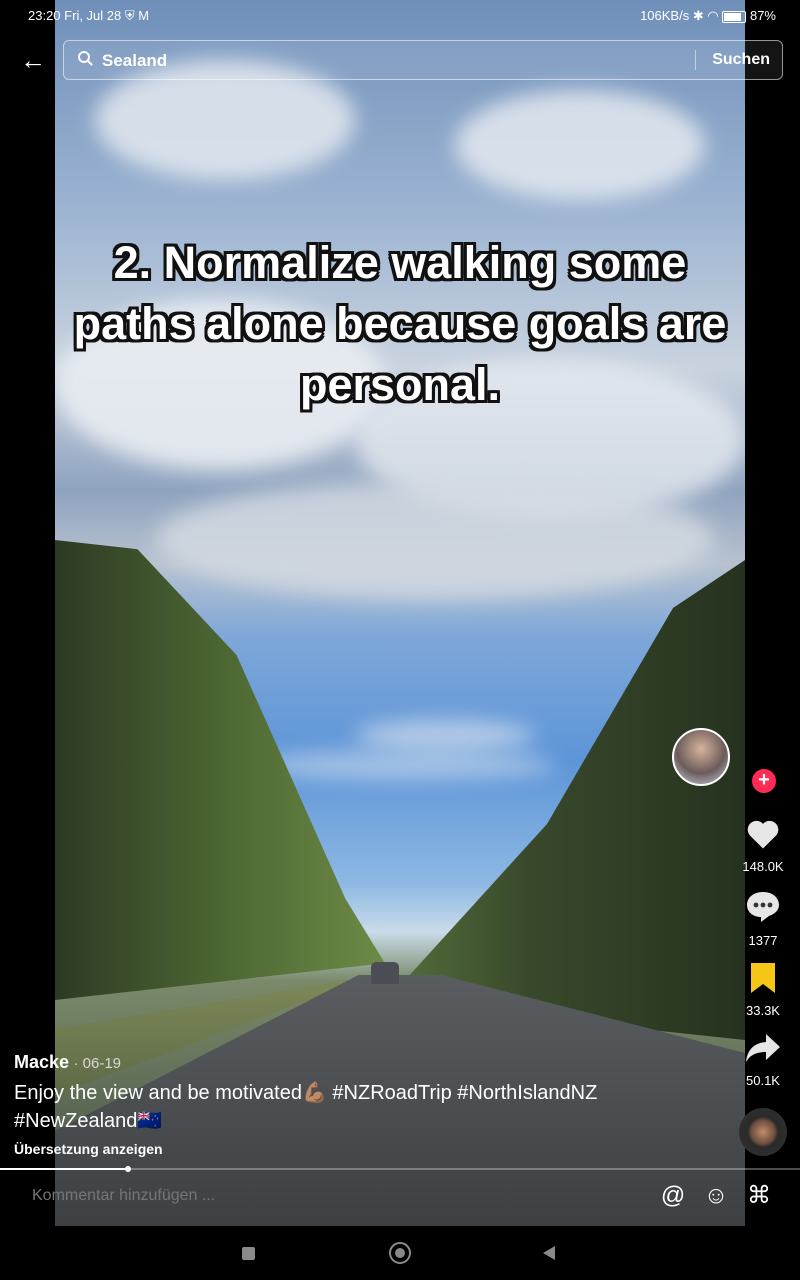 The width and height of the screenshot is (800, 1280). What do you see at coordinates (423, 60) in the screenshot?
I see `search-box: Sealand Suchen` at bounding box center [423, 60].